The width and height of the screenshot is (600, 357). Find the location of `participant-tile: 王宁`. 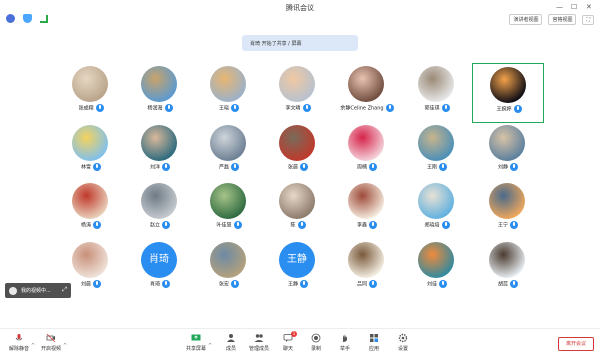

participant-tile: 王宁 is located at coordinates (508, 213).